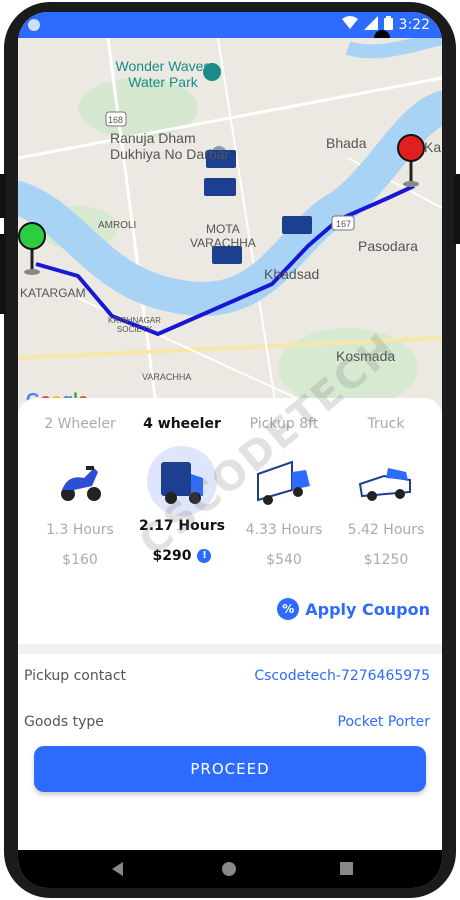  What do you see at coordinates (344, 224) in the screenshot?
I see `road-number-167: 167` at bounding box center [344, 224].